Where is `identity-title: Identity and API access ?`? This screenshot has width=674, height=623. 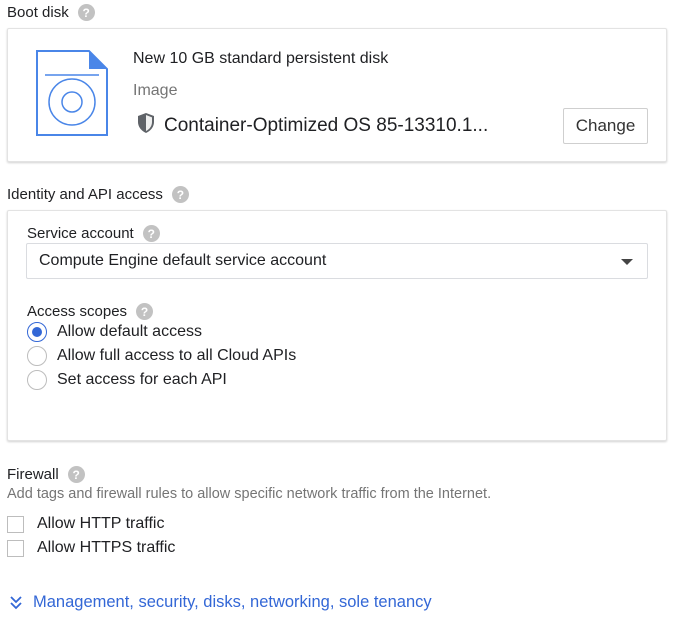
identity-title: Identity and API access ? is located at coordinates (98, 194).